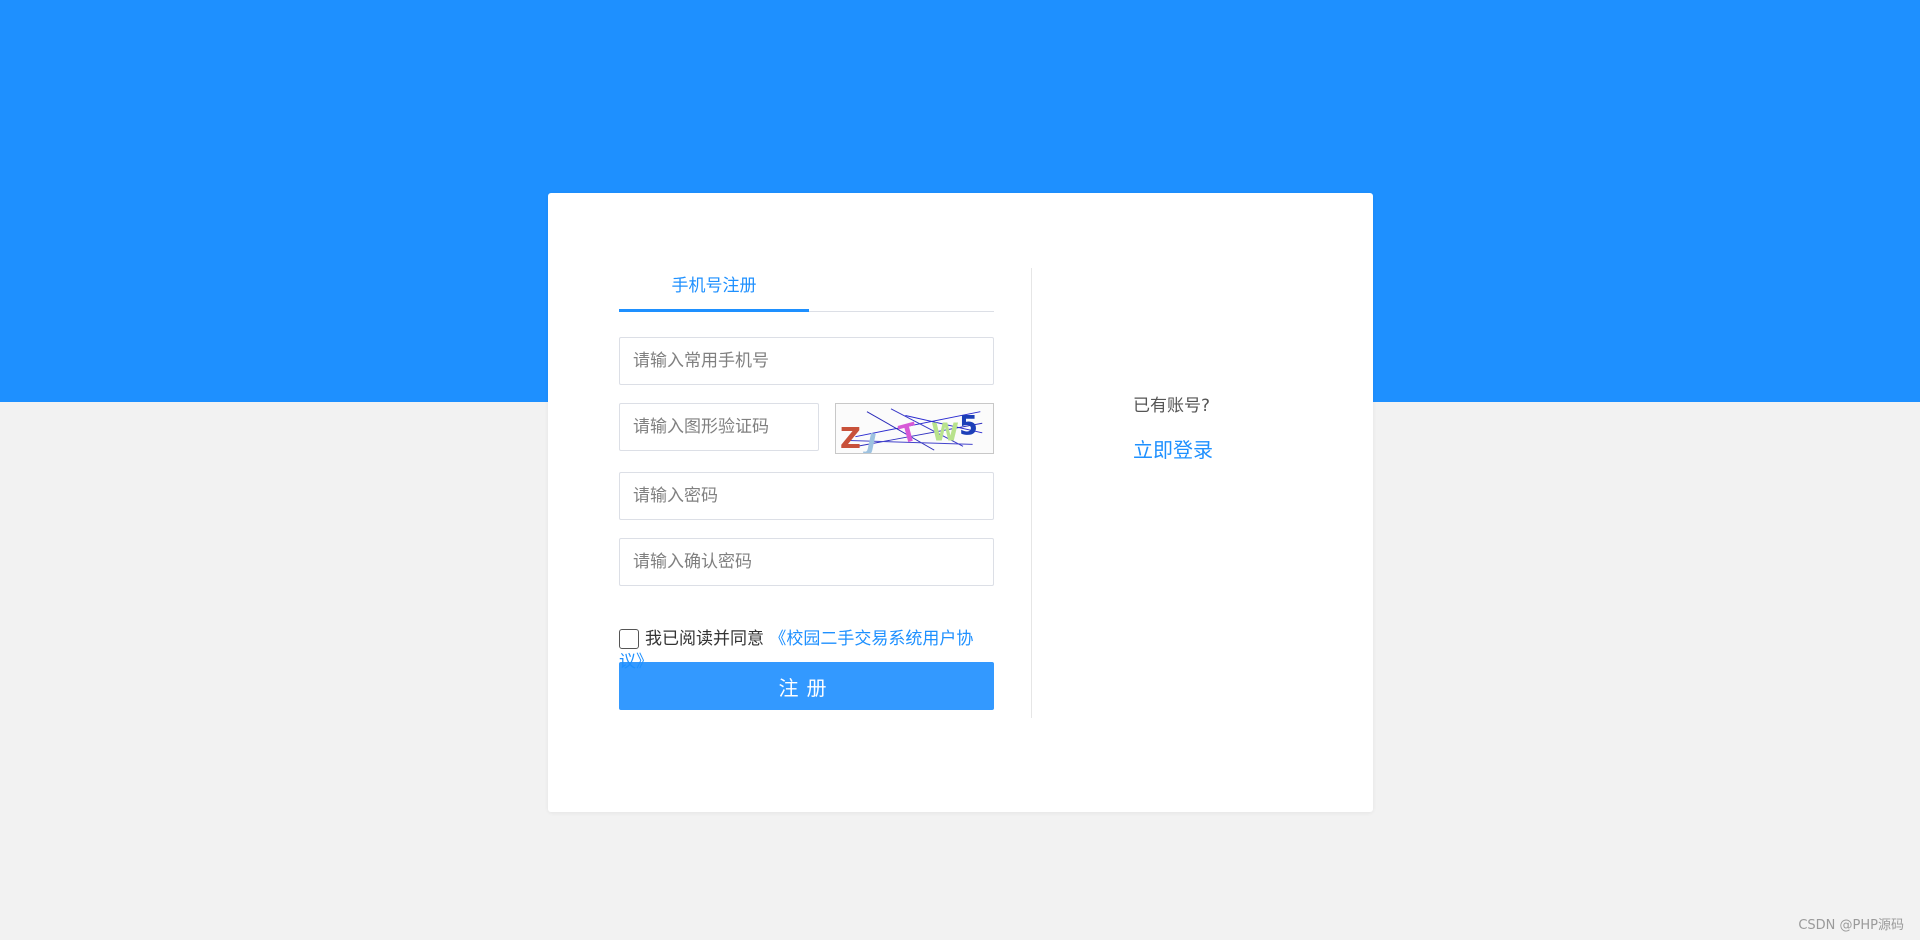  I want to click on agreement-link: 《校园二手交易系统用户协, so click(871, 639).